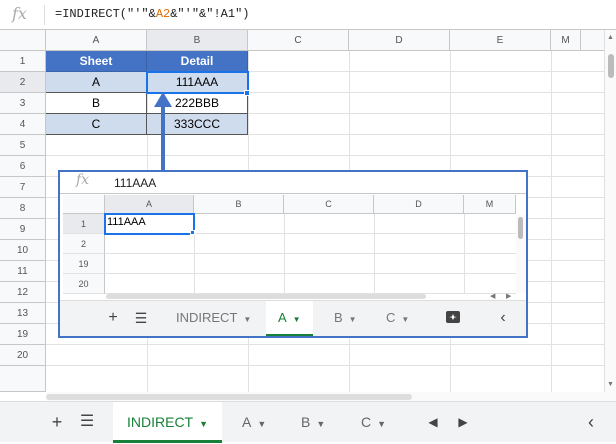 The width and height of the screenshot is (616, 444). What do you see at coordinates (23, 355) in the screenshot?
I see `row-header: 20` at bounding box center [23, 355].